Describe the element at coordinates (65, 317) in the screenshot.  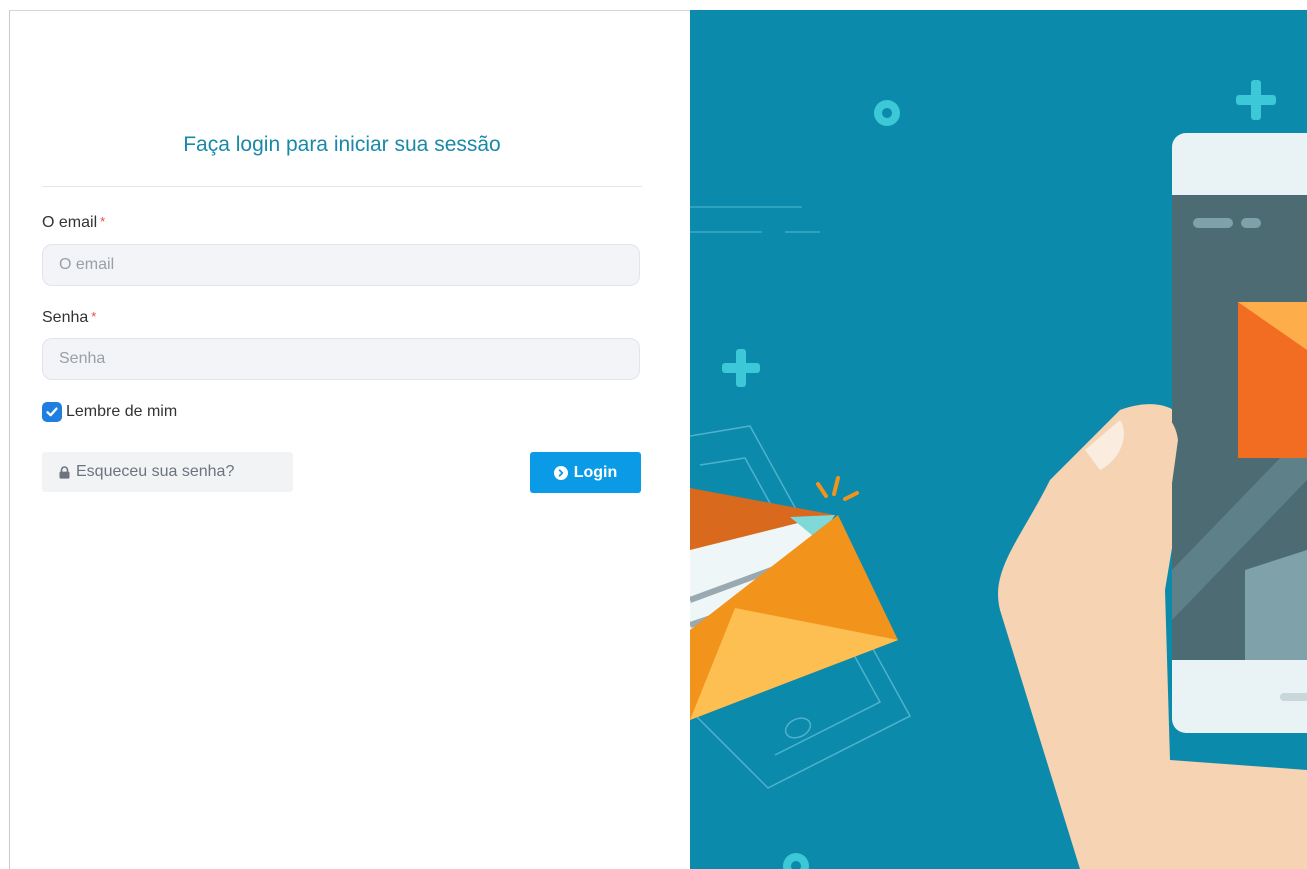
I see `password-label-text: Senha` at that location.